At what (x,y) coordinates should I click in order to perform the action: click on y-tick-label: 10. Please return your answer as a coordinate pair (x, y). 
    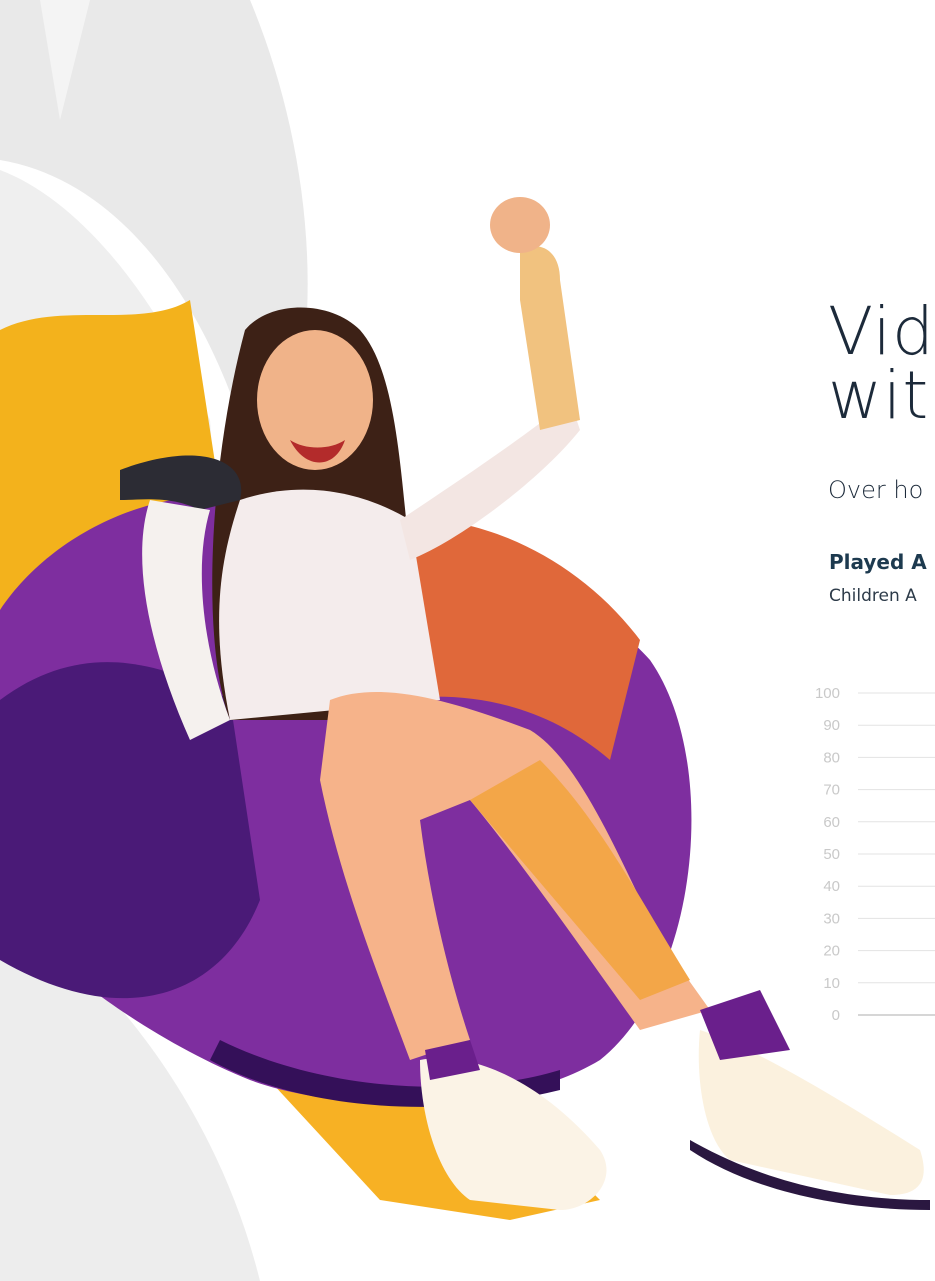
    Looking at the image, I should click on (831, 983).